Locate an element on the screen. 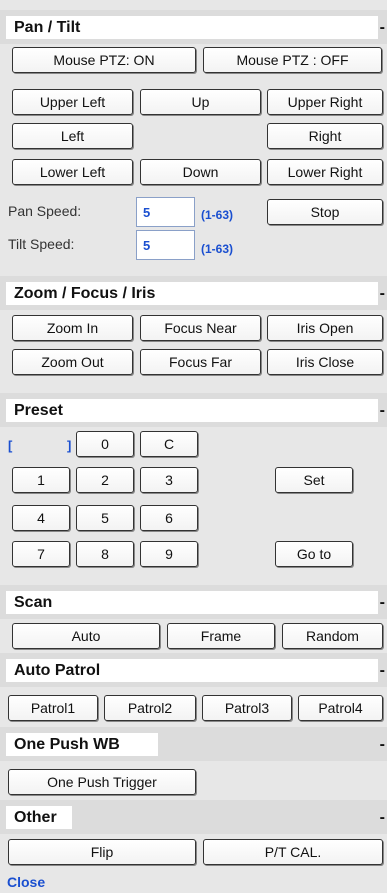 The height and width of the screenshot is (893, 387). pan-tilt-title: Pan / Tilt is located at coordinates (192, 27).